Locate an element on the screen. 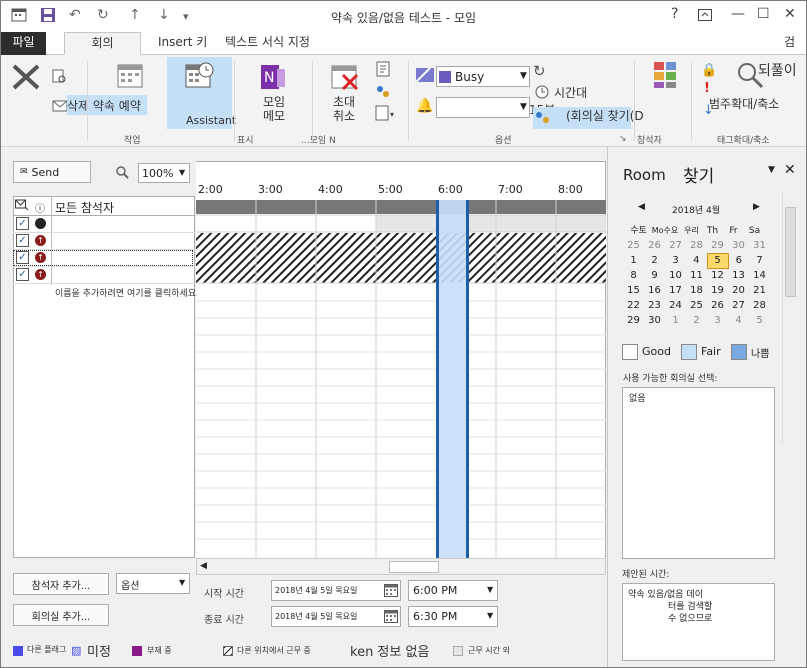 The width and height of the screenshot is (807, 668). start-time-dropdown: 6:00 PM ▼ is located at coordinates (453, 590).